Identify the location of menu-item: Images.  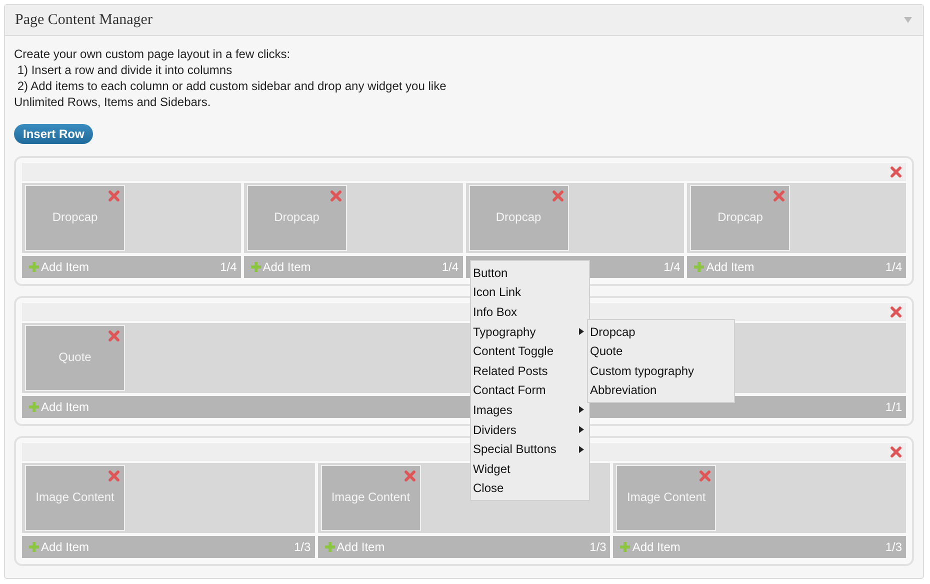
(530, 410).